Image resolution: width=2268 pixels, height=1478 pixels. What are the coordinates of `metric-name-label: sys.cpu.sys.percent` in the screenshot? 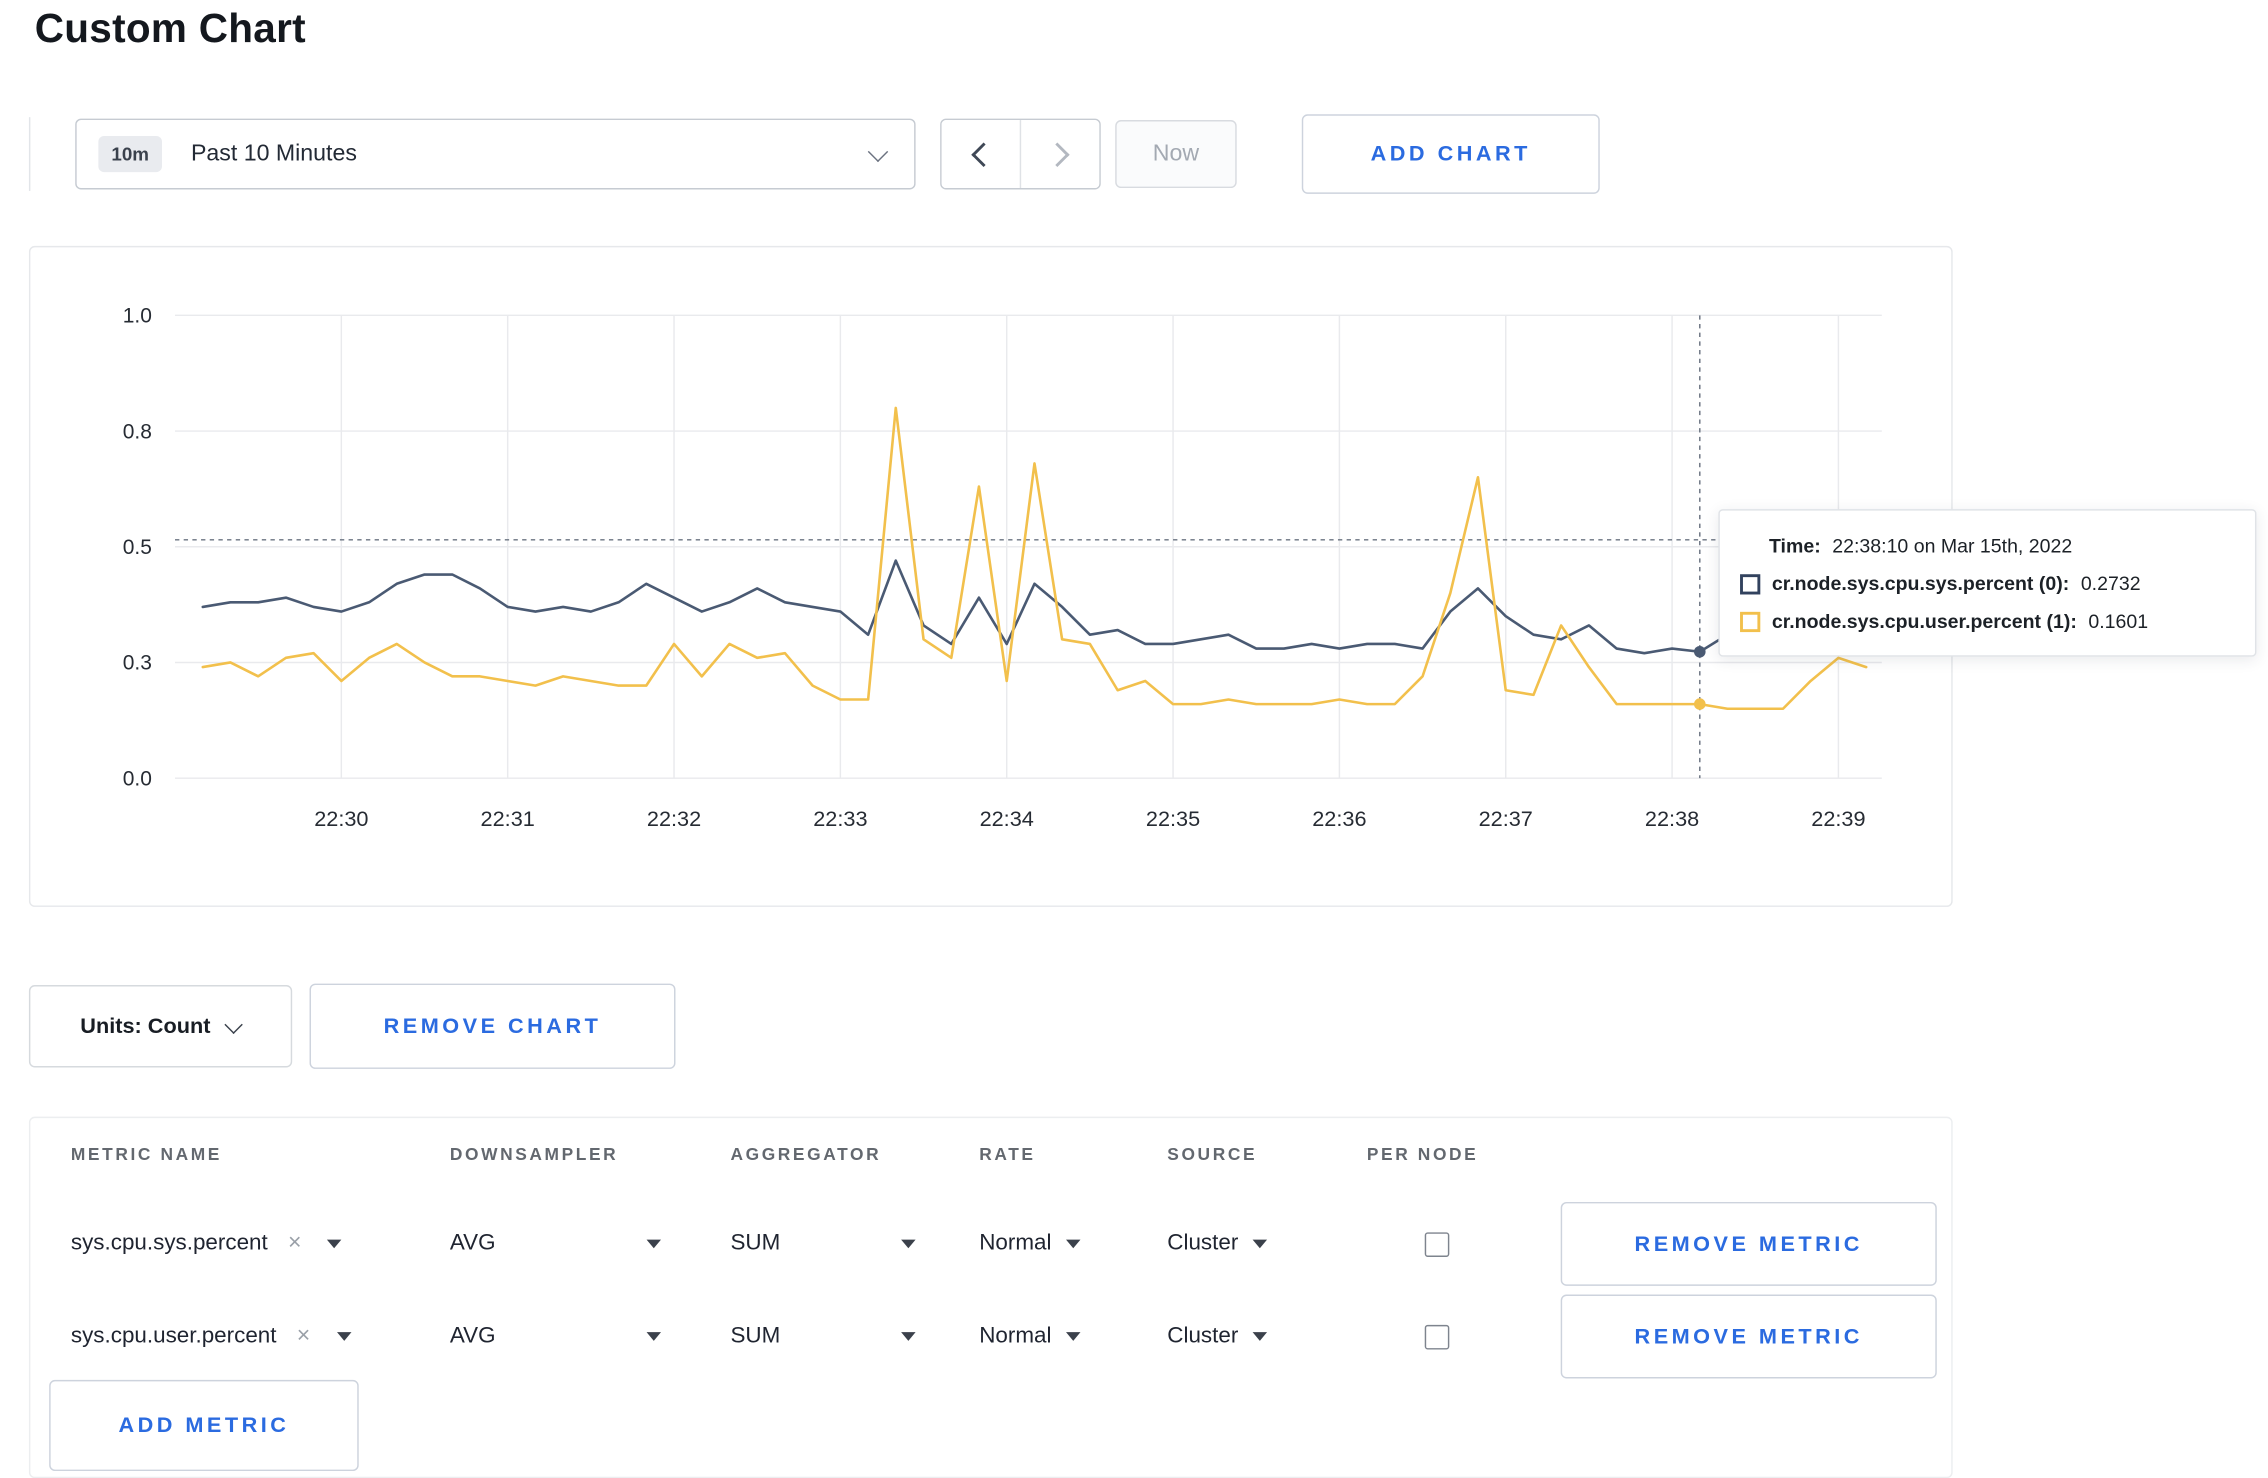 It's located at (169, 1243).